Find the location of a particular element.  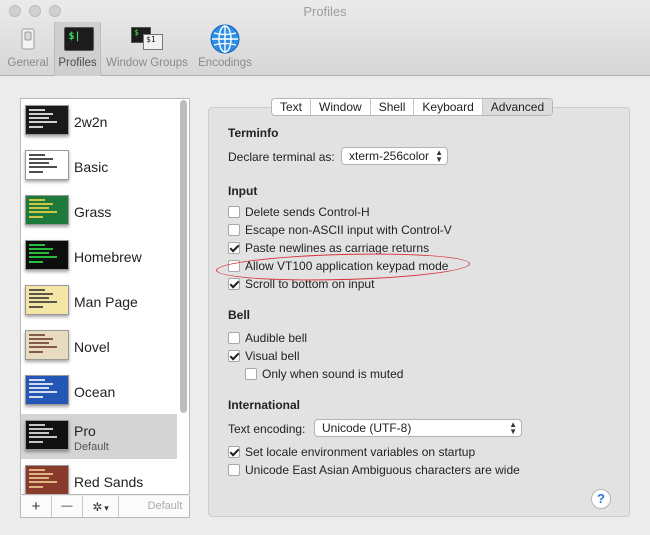

profile-actions-button: ✲ ▾ is located at coordinates (101, 506).